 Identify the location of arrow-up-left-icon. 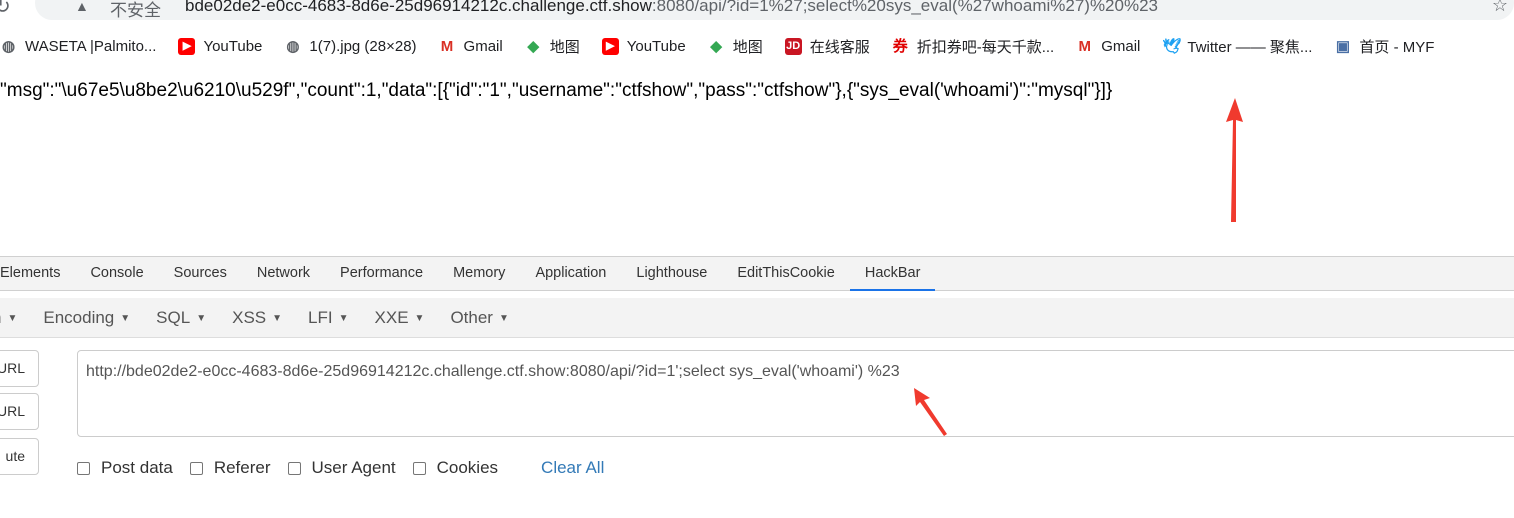
(930, 412).